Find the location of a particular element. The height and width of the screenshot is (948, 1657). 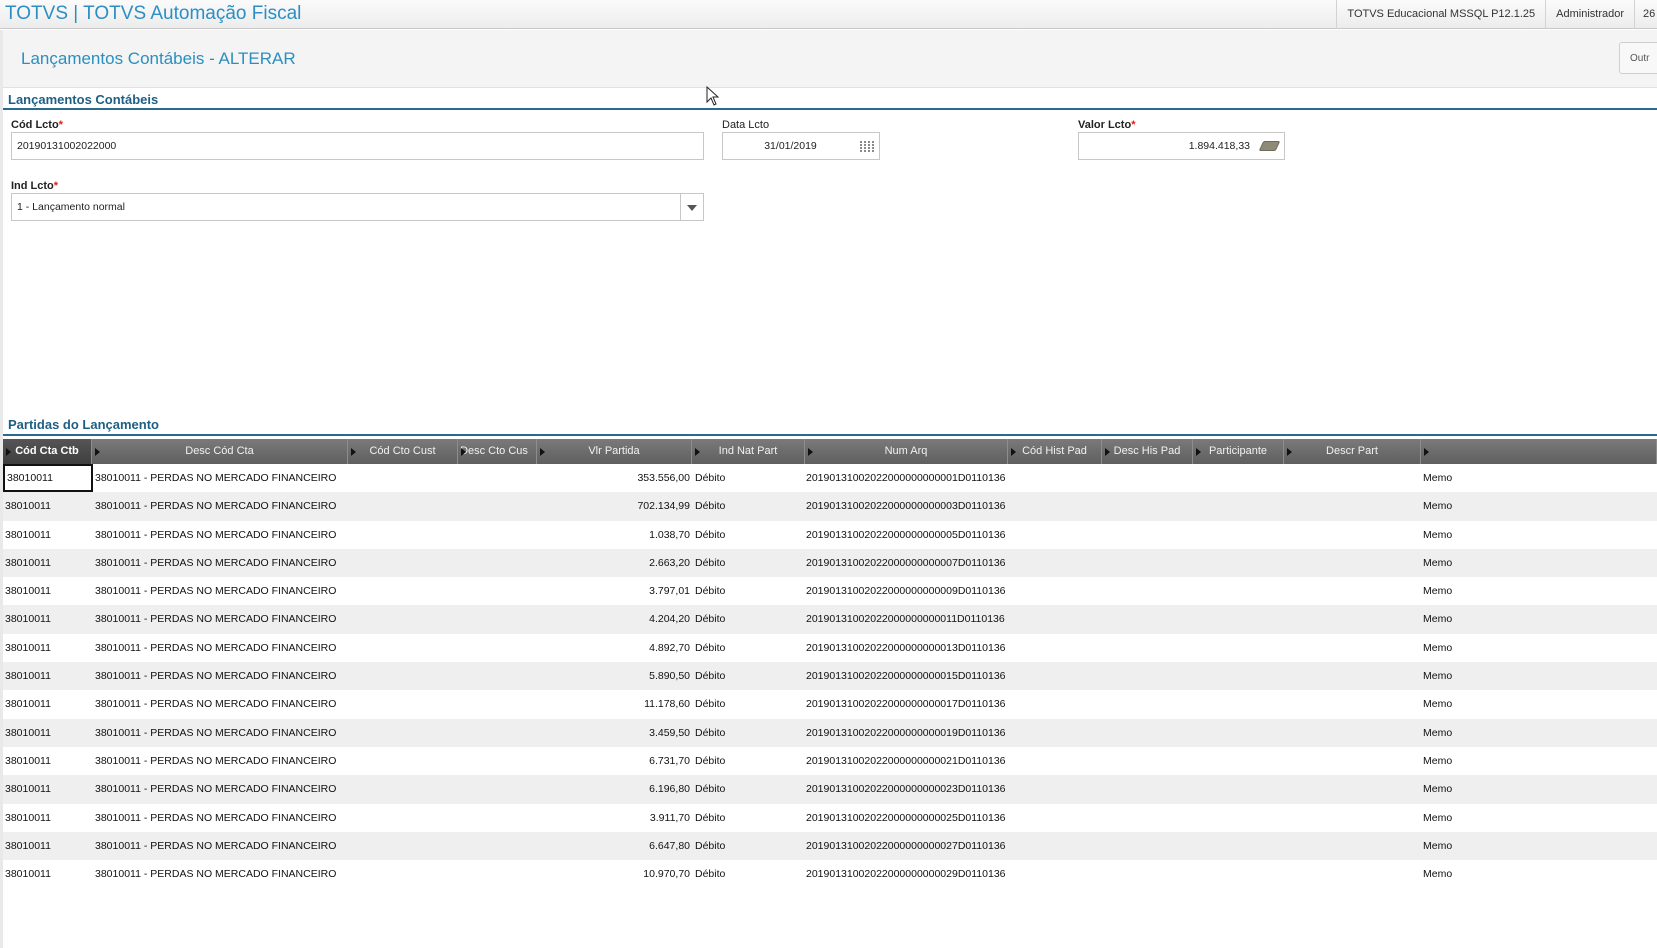

cell-vlr-partida: 2.663,20 is located at coordinates (613, 563).